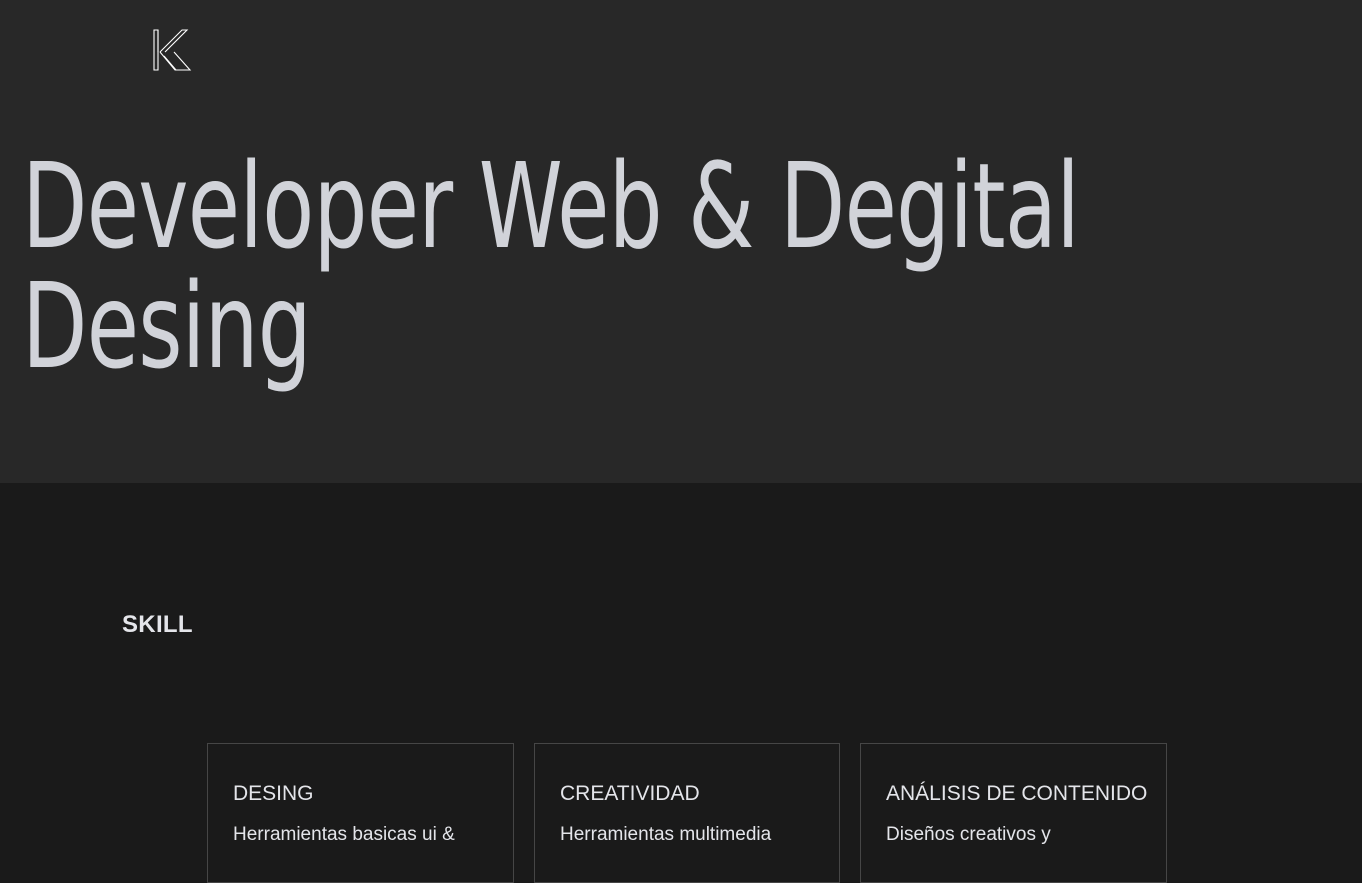 This screenshot has width=1362, height=883. Describe the element at coordinates (273, 793) in the screenshot. I see `skill-card-title: DESING` at that location.